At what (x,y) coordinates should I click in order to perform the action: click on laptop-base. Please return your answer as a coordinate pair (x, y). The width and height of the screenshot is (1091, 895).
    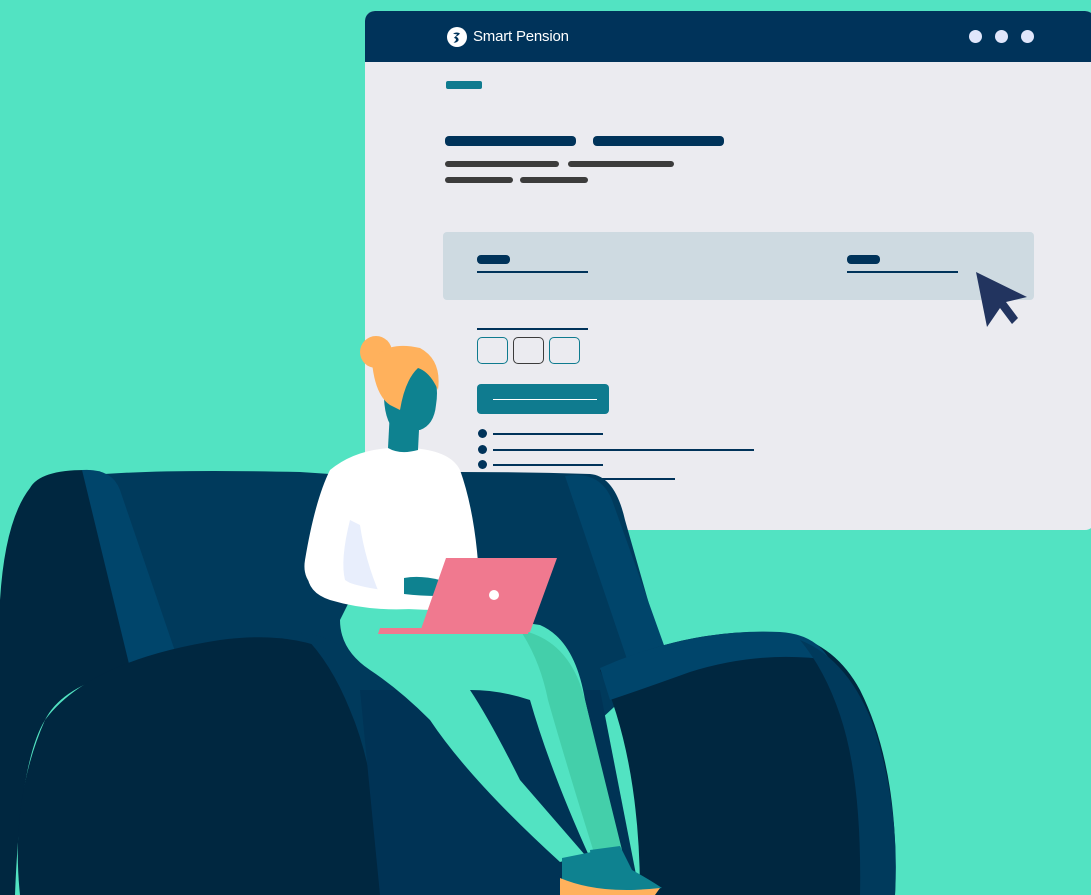
    Looking at the image, I should click on (454, 631).